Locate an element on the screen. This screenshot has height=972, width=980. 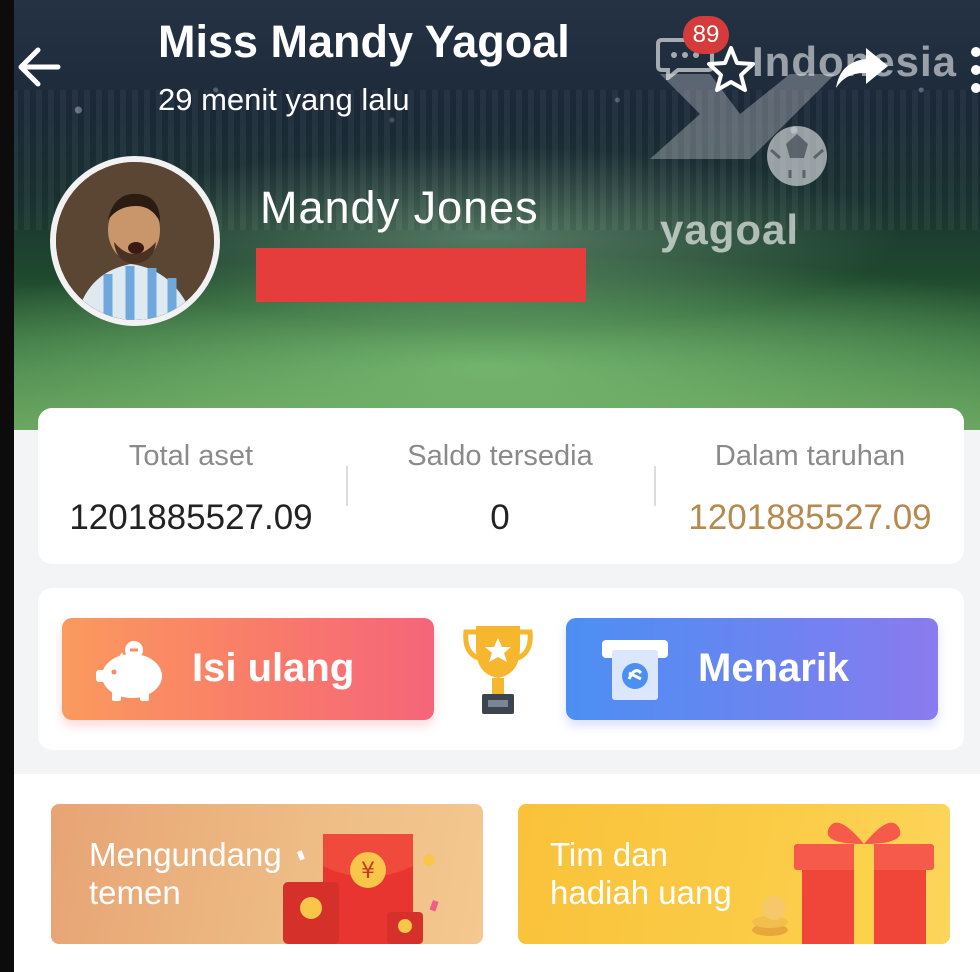
asset-total-value: 1201885527.09 is located at coordinates (191, 517).